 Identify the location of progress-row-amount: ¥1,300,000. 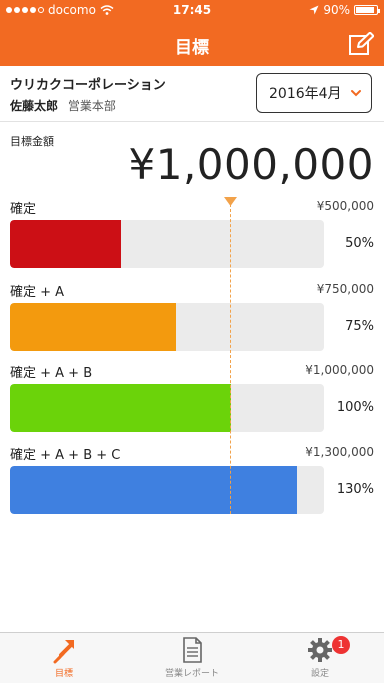
(339, 452).